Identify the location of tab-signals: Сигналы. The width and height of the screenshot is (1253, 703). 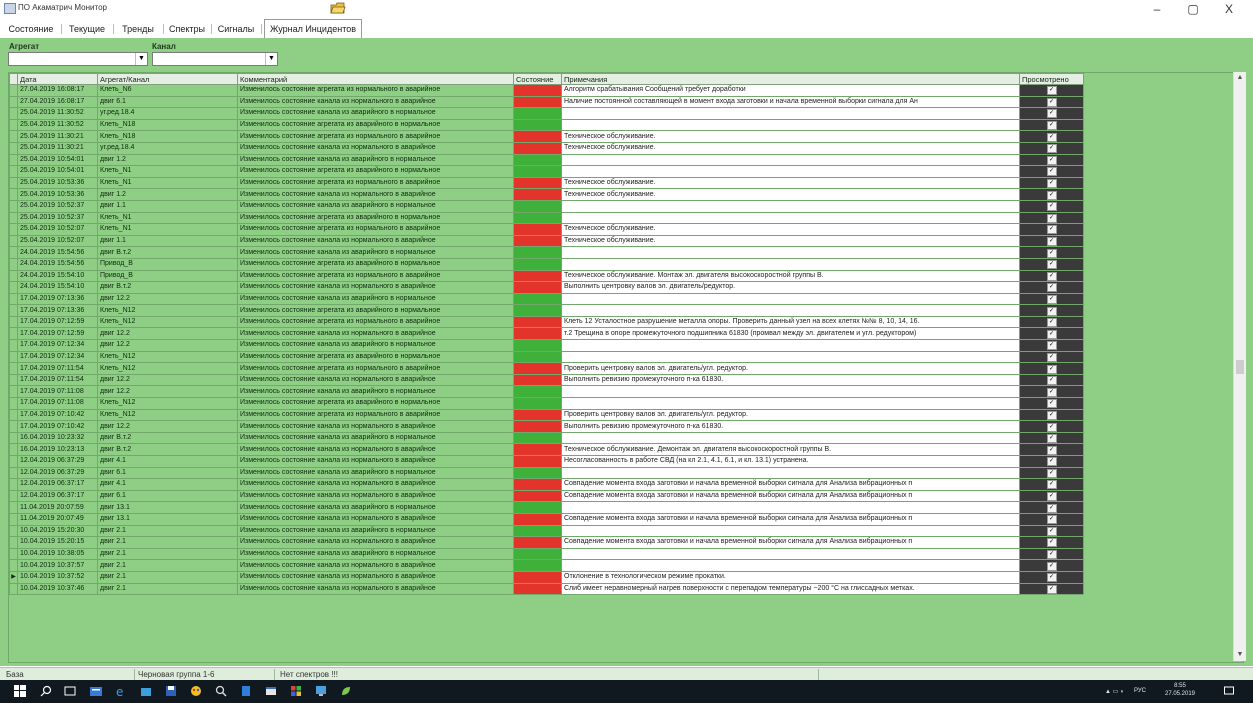
(236, 29).